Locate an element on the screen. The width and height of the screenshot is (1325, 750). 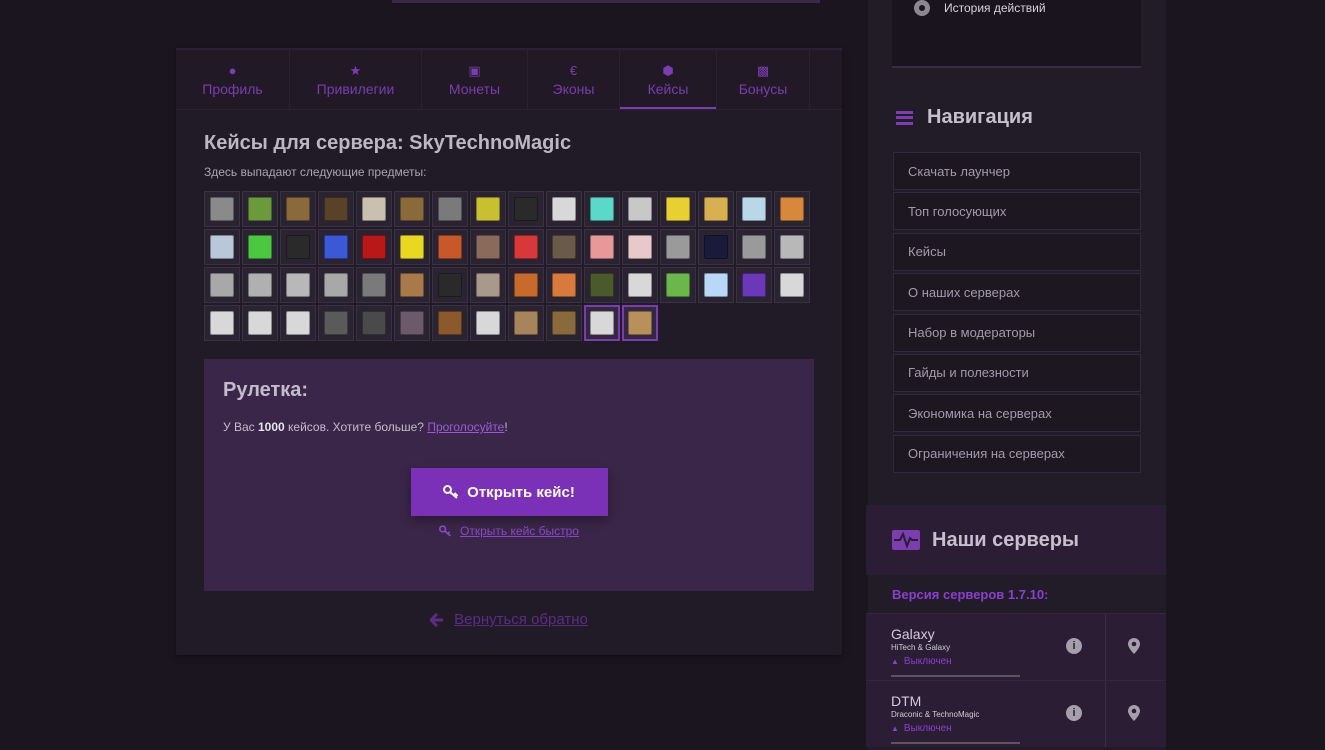
tab-cases: ⬢ Кейсы is located at coordinates (668, 79).